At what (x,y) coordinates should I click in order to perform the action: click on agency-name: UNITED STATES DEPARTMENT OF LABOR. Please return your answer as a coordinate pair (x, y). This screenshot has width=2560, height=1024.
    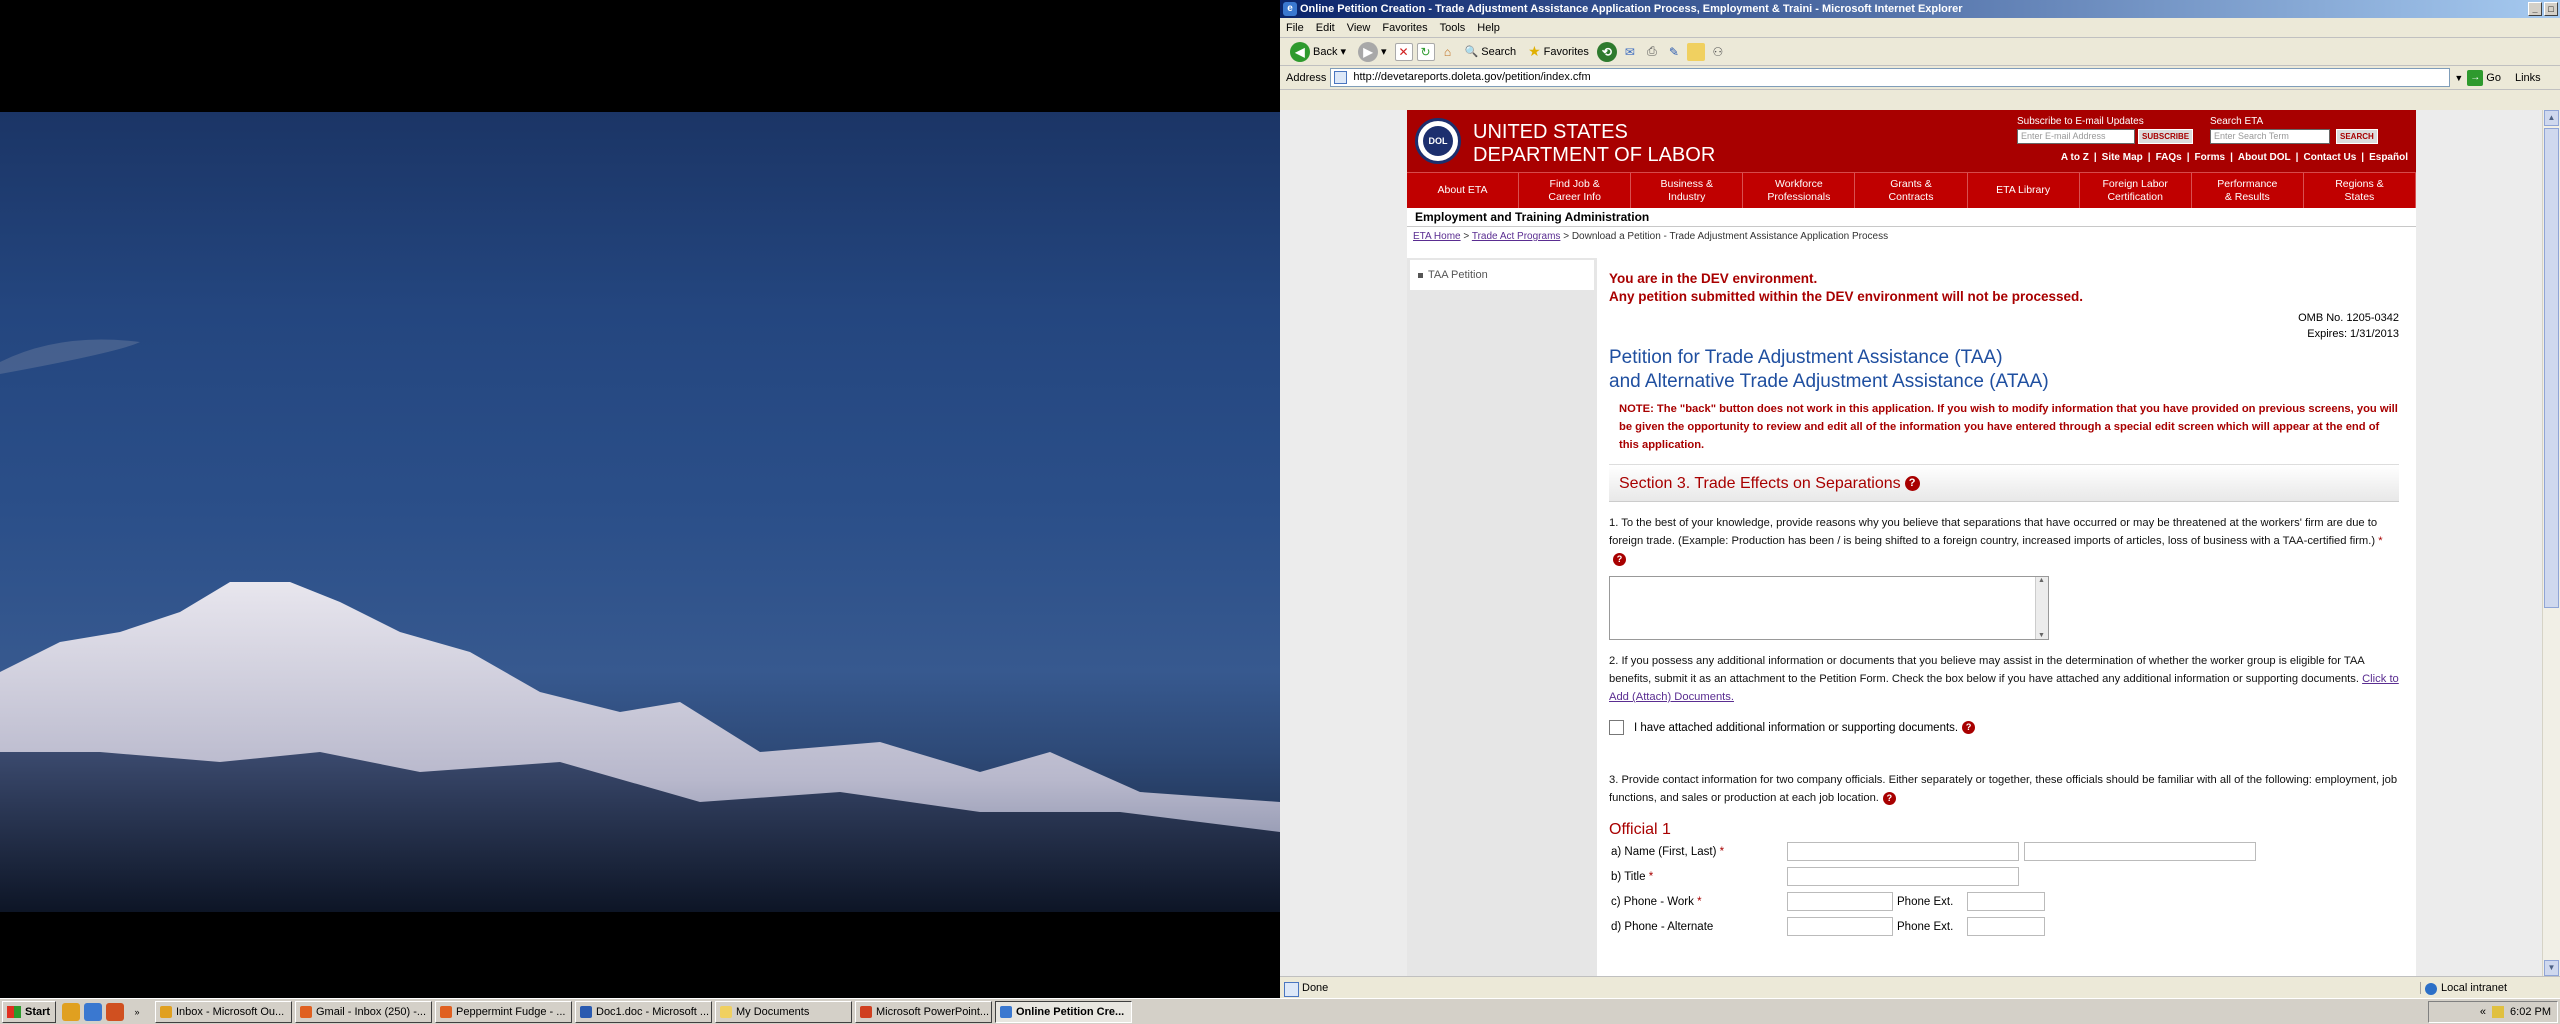
    Looking at the image, I should click on (1594, 144).